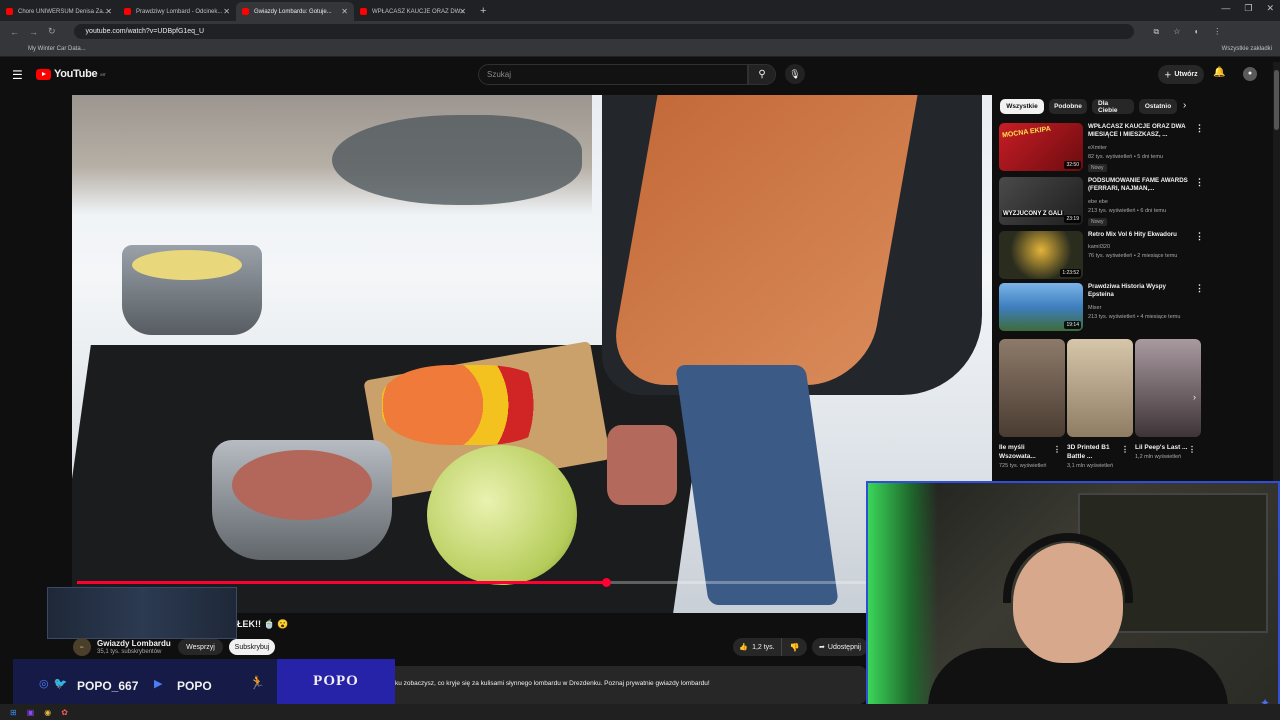 The width and height of the screenshot is (1280, 720). I want to click on video-scene-vegetables, so click(467, 405).